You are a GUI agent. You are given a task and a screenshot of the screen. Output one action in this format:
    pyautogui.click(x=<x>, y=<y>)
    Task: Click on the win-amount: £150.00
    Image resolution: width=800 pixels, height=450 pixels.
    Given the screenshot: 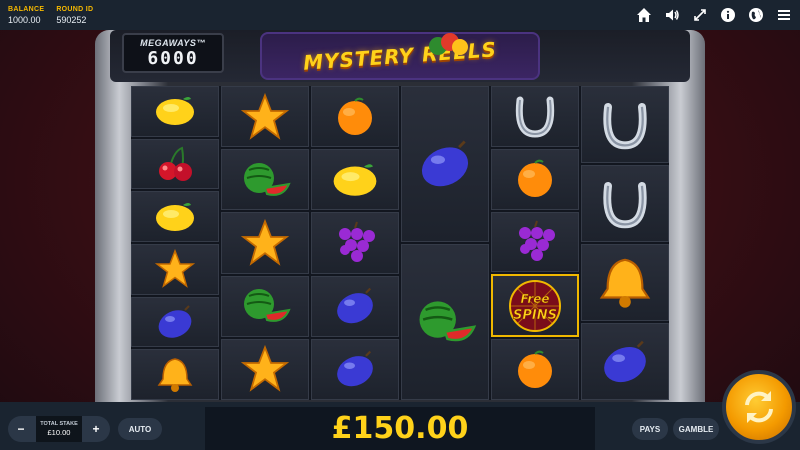 What is the action you would take?
    pyautogui.click(x=400, y=428)
    